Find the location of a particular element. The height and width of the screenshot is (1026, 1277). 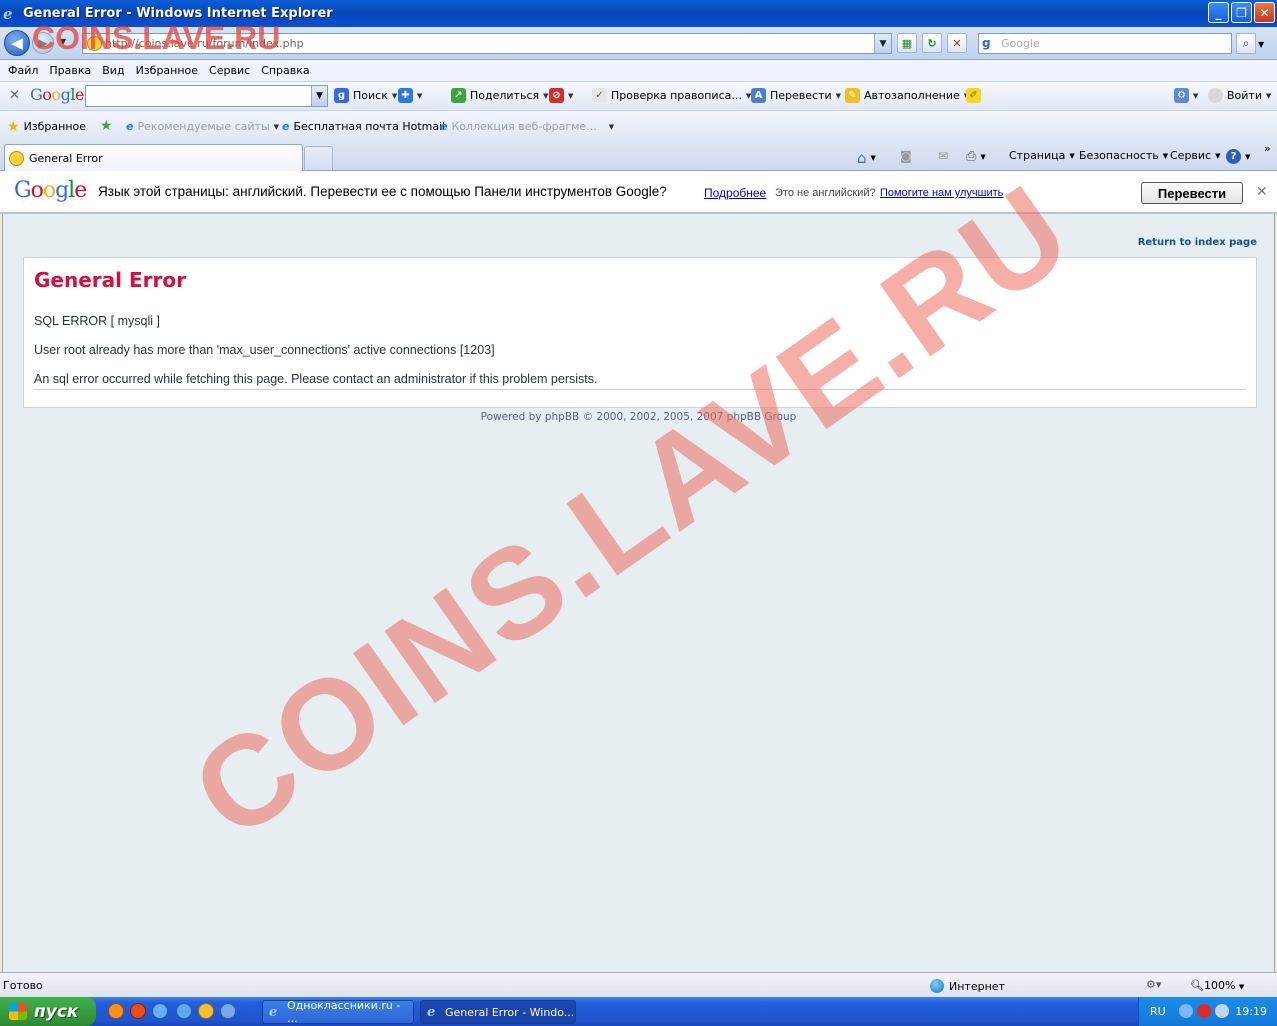

internet-explorer-icon is located at coordinates (184, 1011).